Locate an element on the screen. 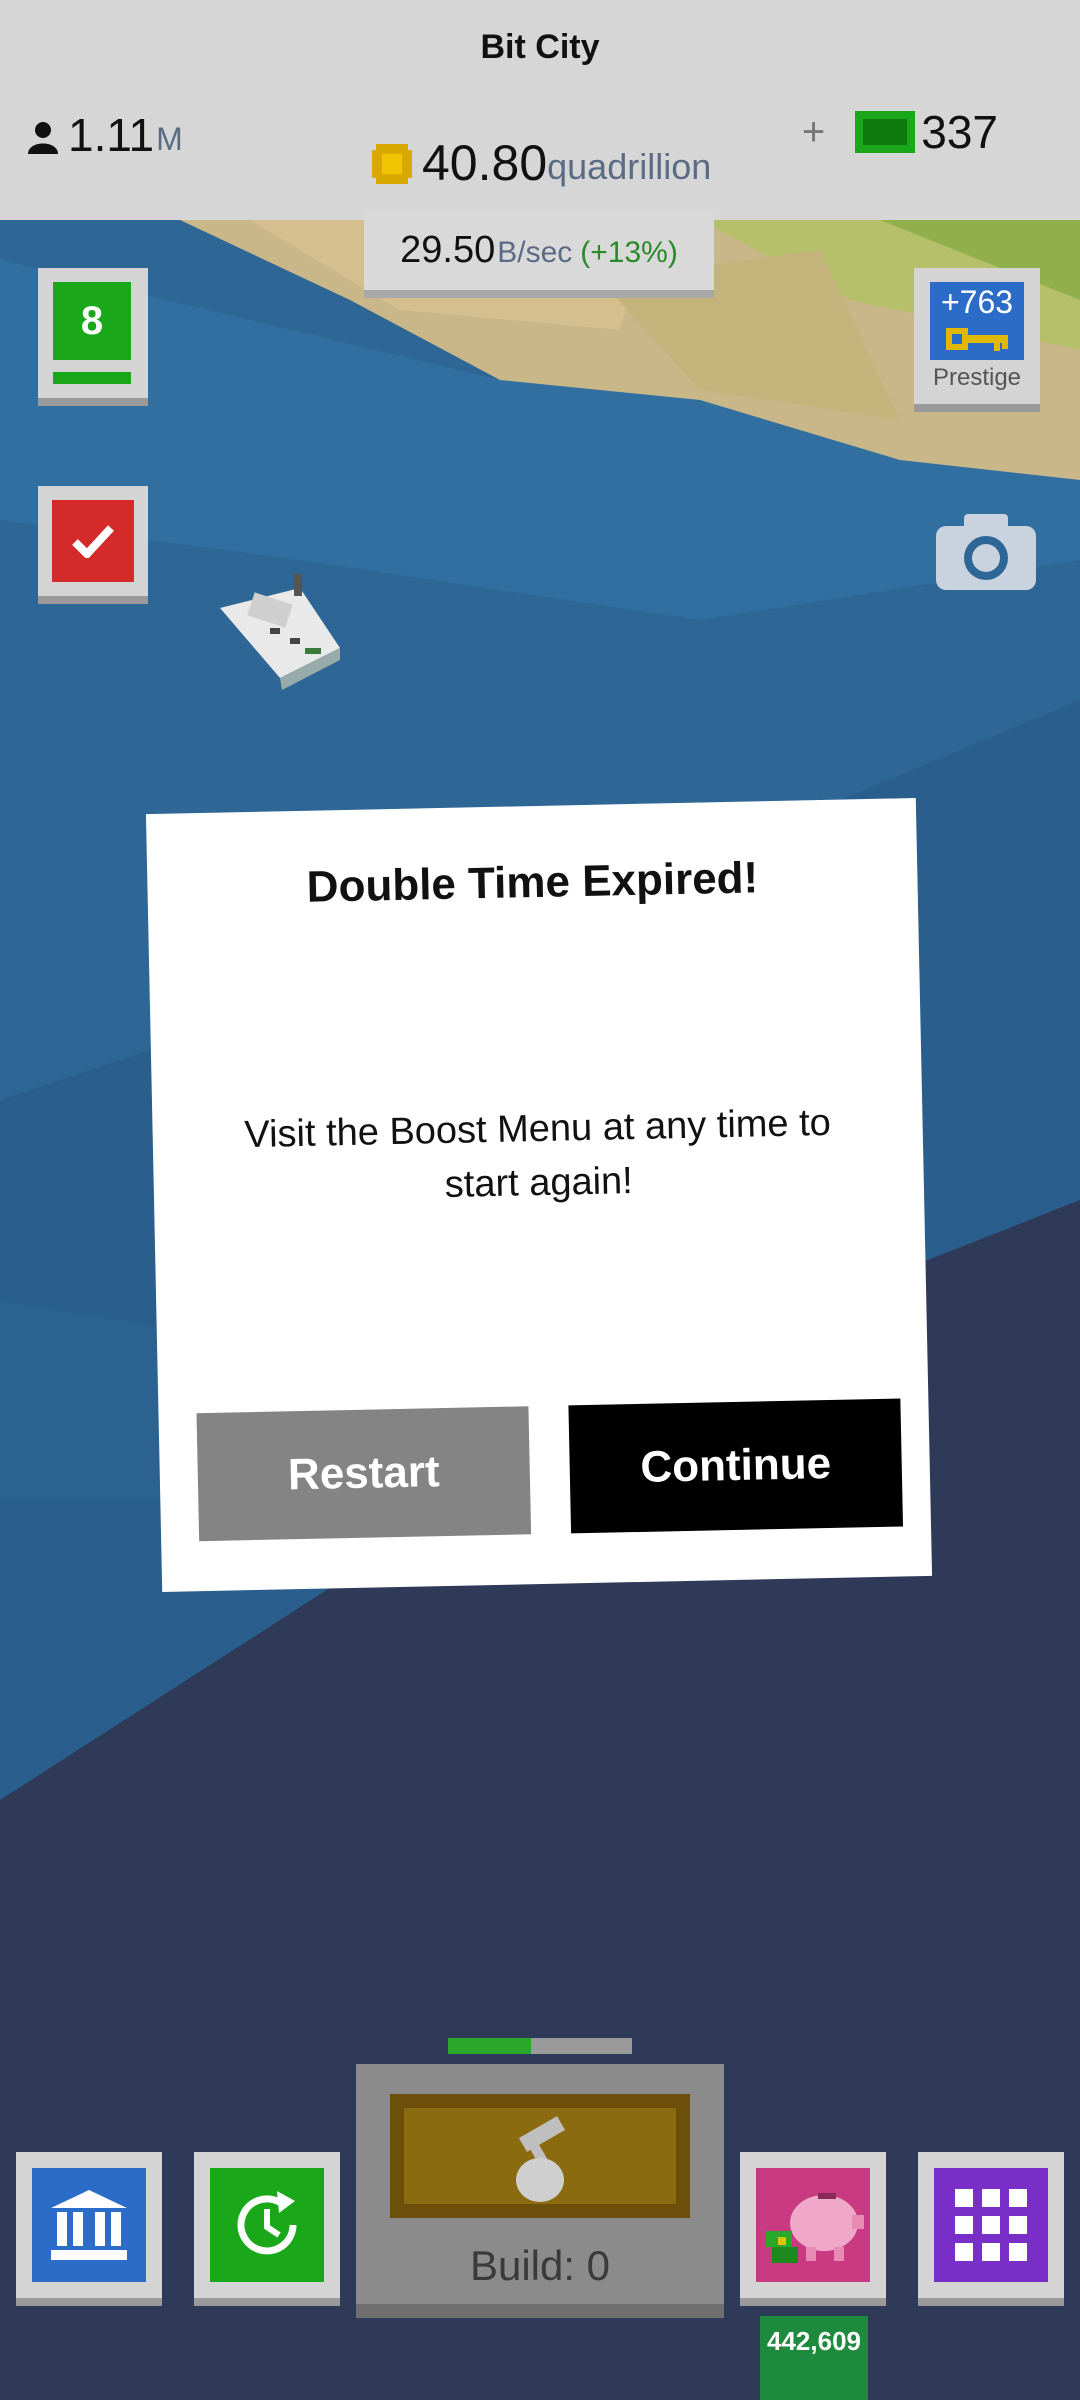 This screenshot has width=1080, height=2400. continue-button: Continue is located at coordinates (736, 1466).